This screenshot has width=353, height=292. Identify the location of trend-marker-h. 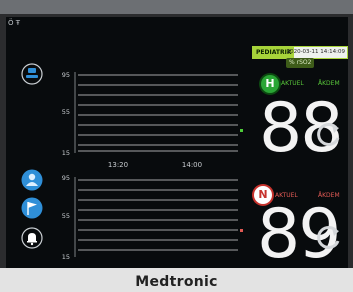
(241, 130).